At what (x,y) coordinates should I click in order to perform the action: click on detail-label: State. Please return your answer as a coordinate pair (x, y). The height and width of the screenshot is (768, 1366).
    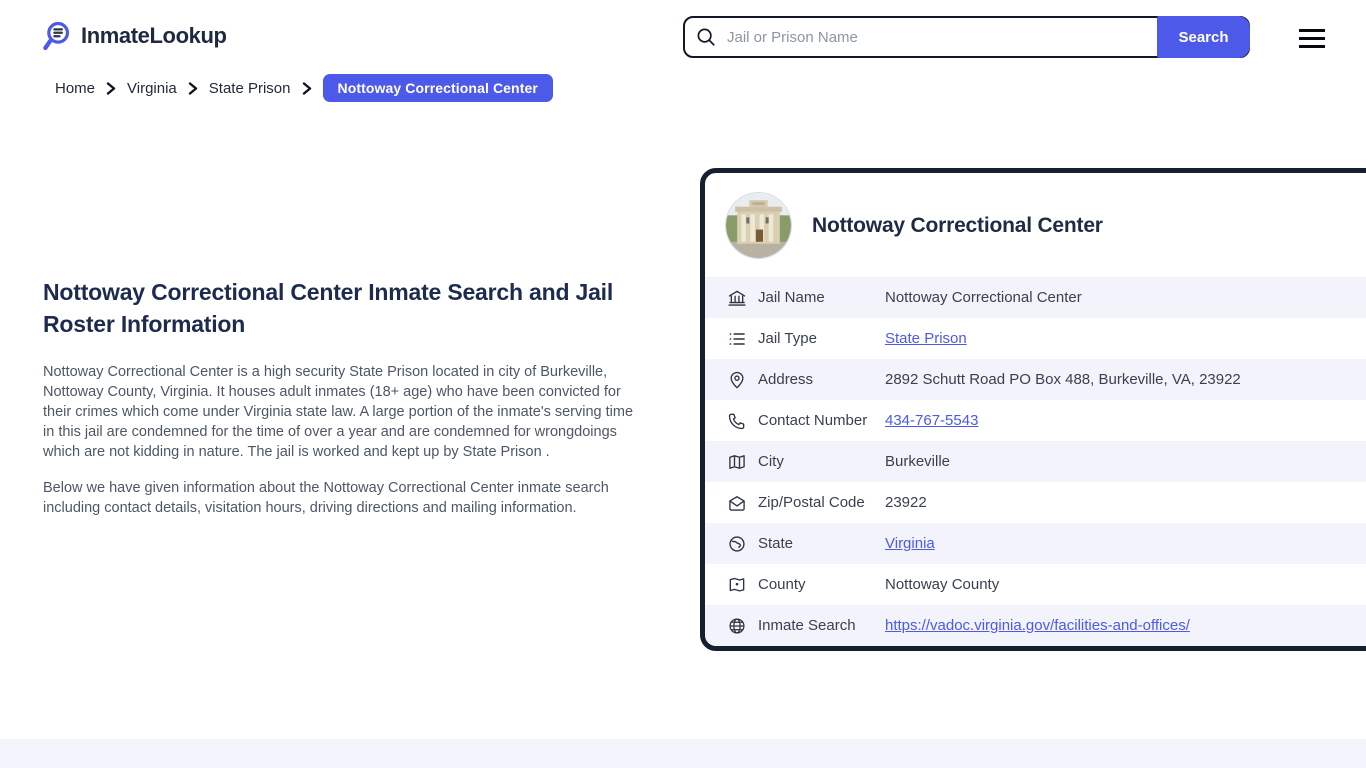
    Looking at the image, I should click on (776, 543).